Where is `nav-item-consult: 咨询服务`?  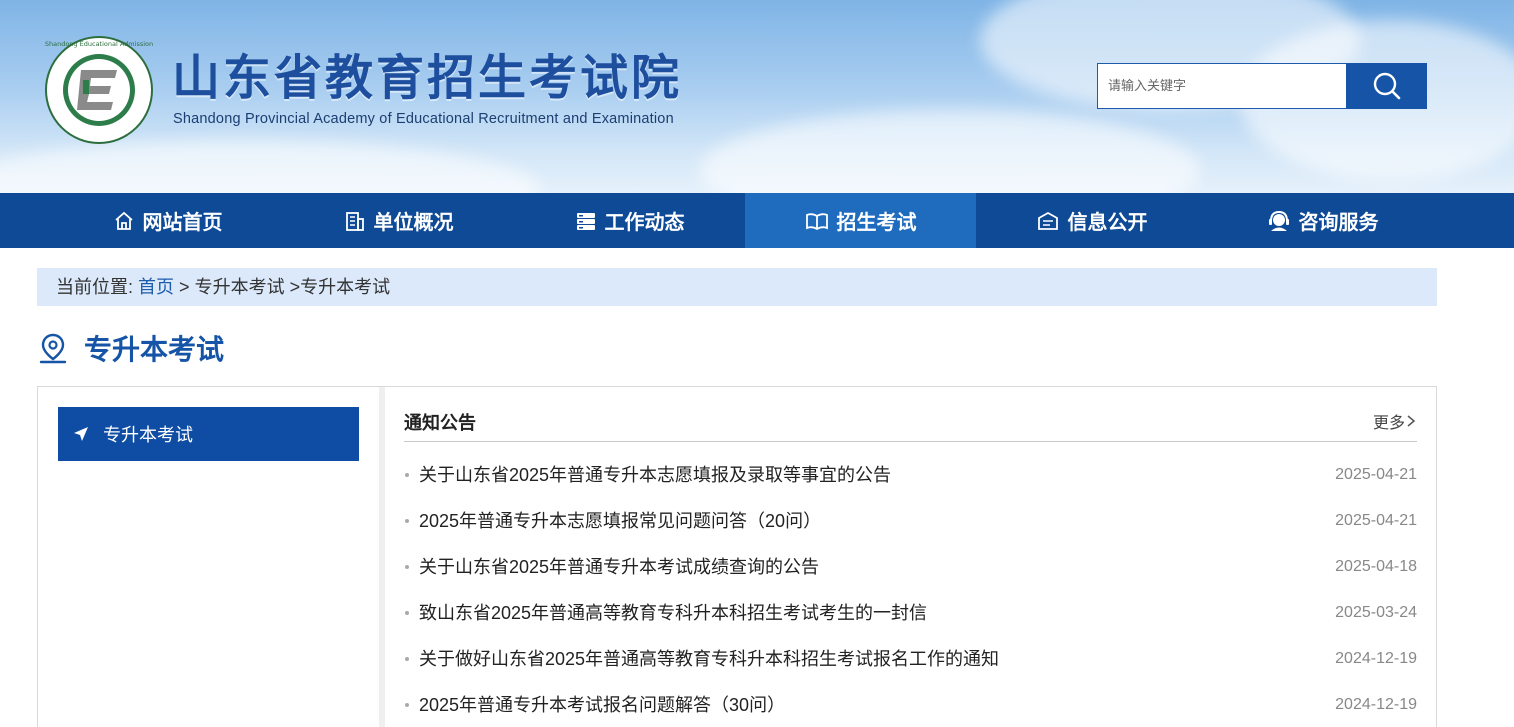 nav-item-consult: 咨询服务 is located at coordinates (1322, 220).